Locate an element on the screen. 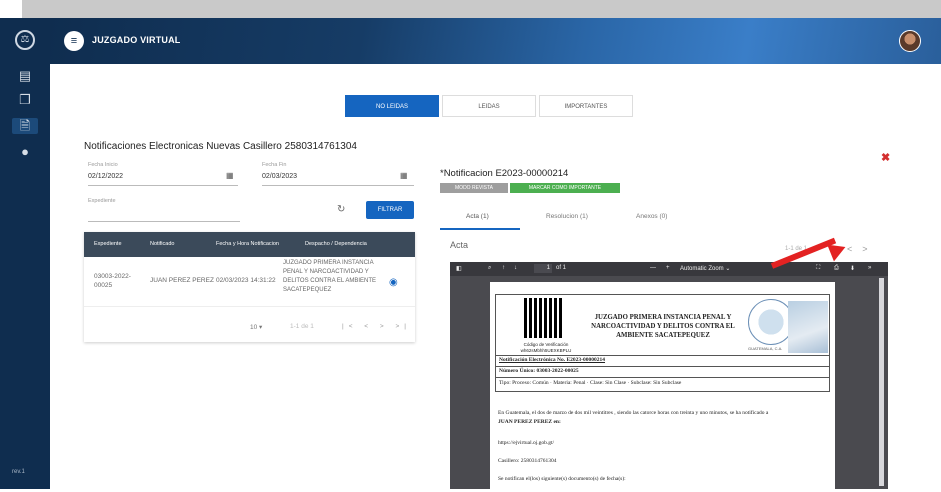 The height and width of the screenshot is (492, 941). presentation-icon: ⛶ is located at coordinates (818, 268).